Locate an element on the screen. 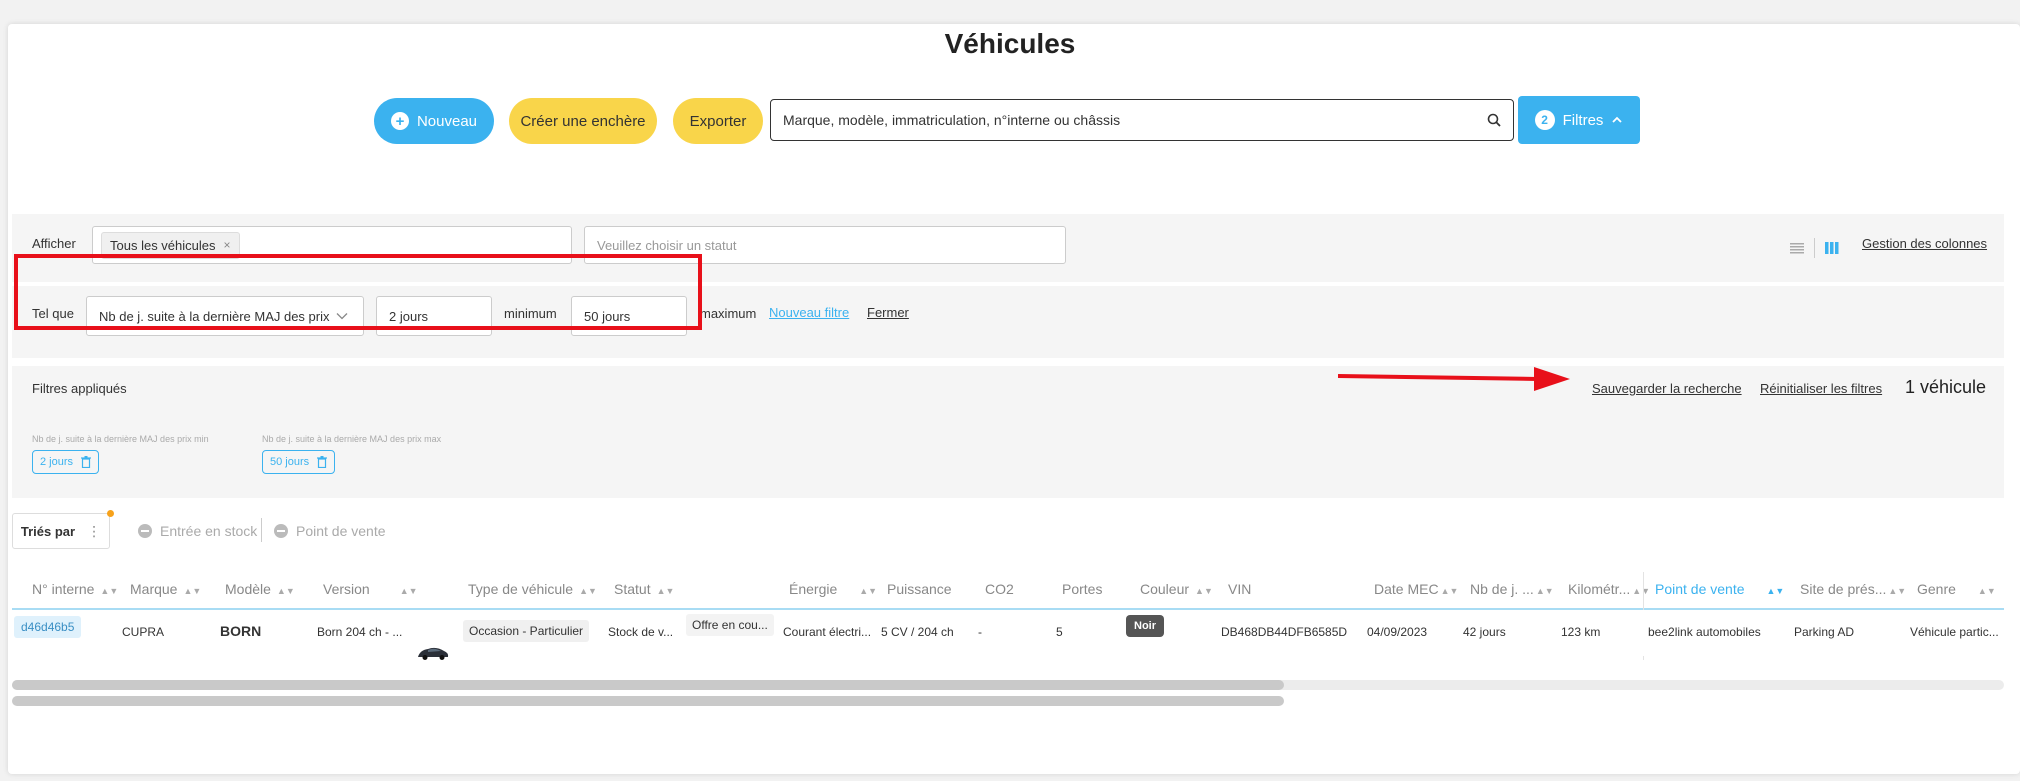  internal-id-badge: d46d46b5 is located at coordinates (48, 627).